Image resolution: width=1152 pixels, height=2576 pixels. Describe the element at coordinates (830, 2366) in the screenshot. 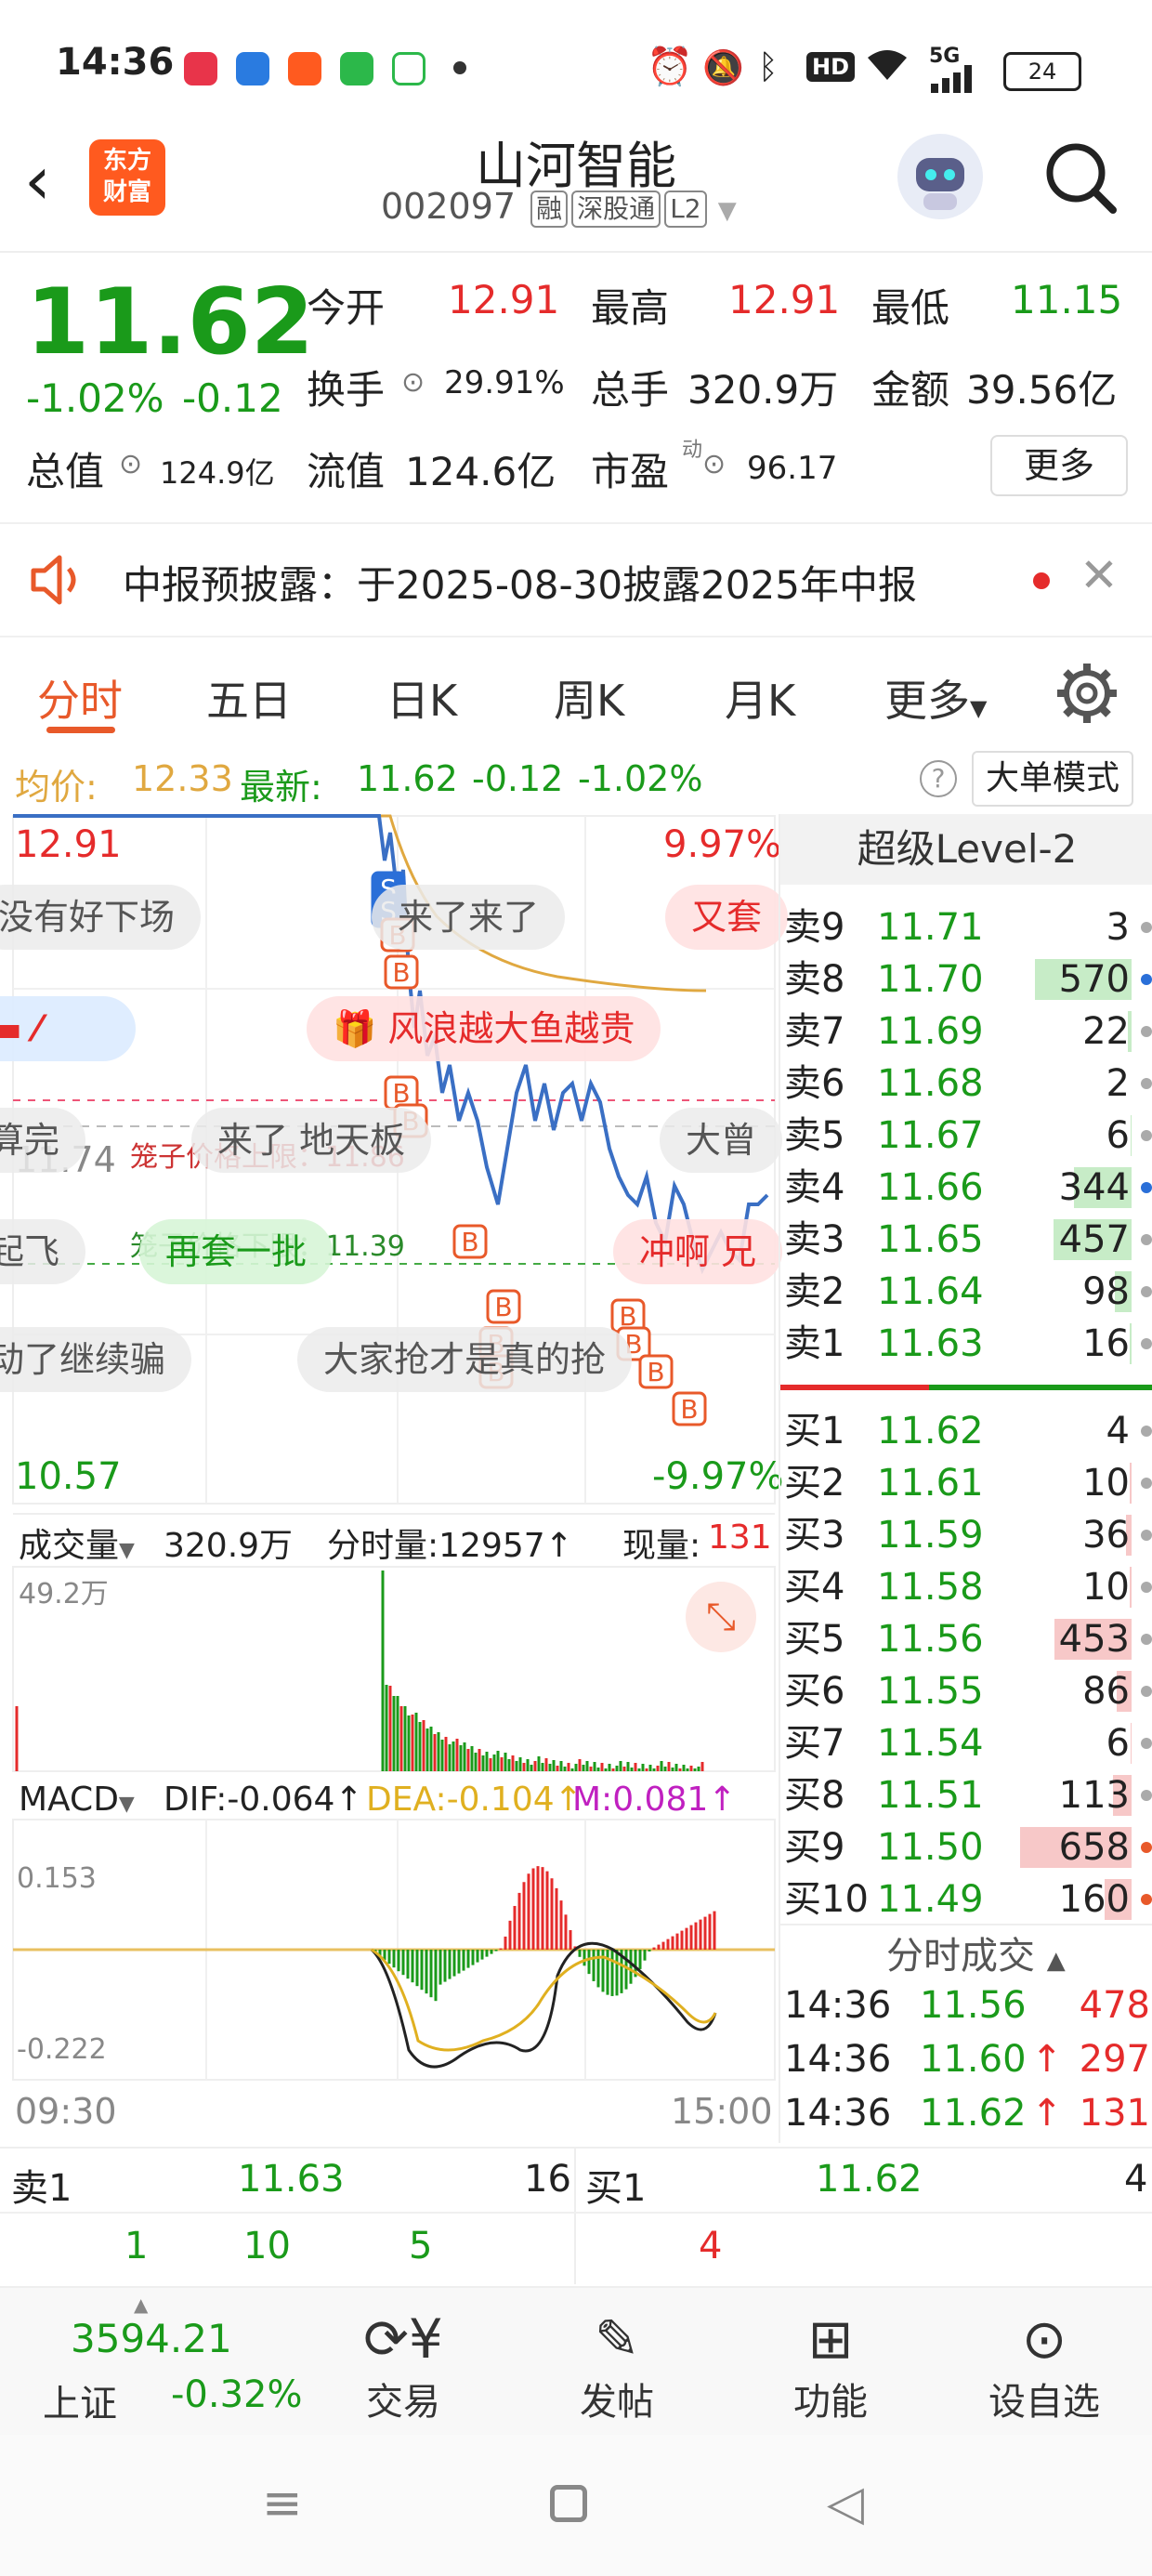

I see `nav-functions: ⊞ 功能` at that location.